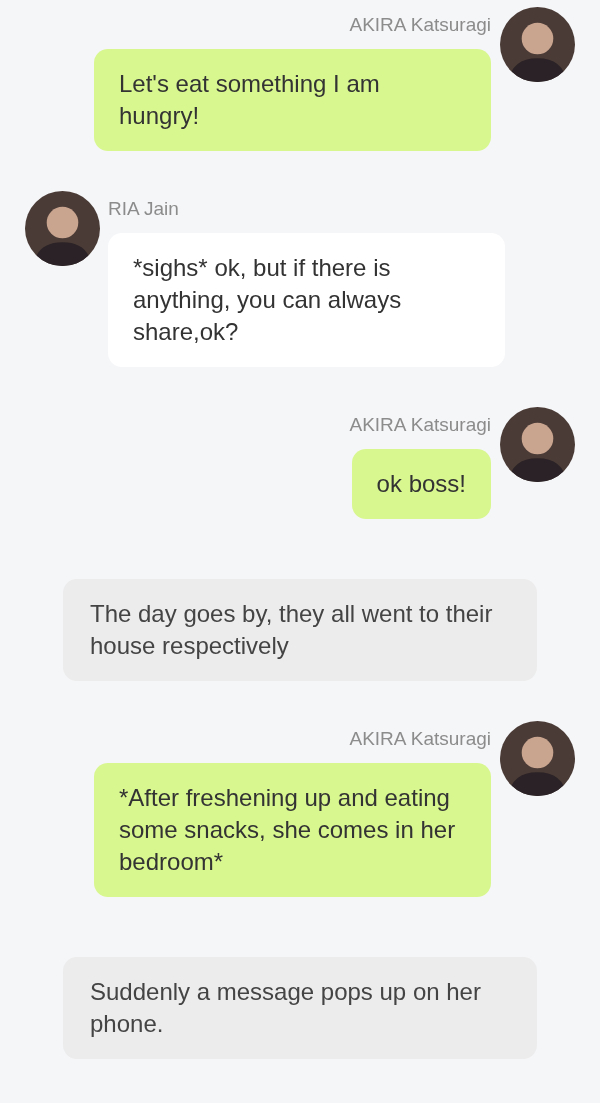 The image size is (600, 1103). What do you see at coordinates (300, 1008) in the screenshot?
I see `narration-bubble: Suddenly a message pops up on her phone.` at bounding box center [300, 1008].